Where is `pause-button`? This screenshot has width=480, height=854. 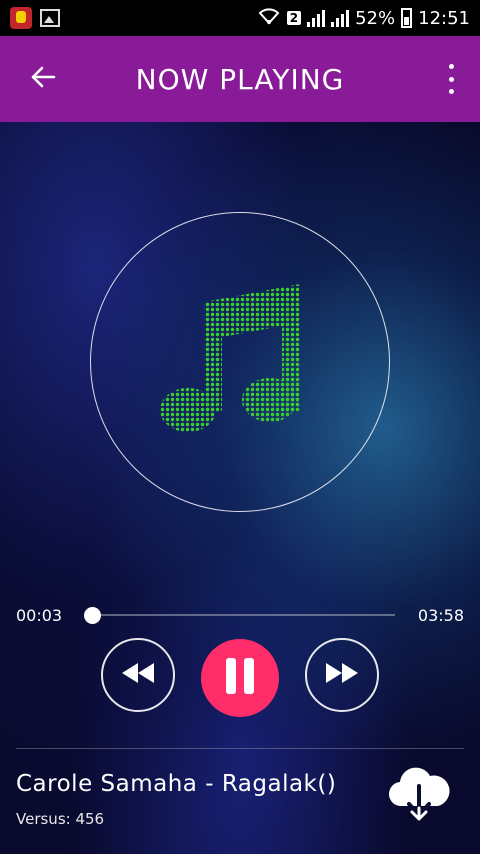 pause-button is located at coordinates (240, 678).